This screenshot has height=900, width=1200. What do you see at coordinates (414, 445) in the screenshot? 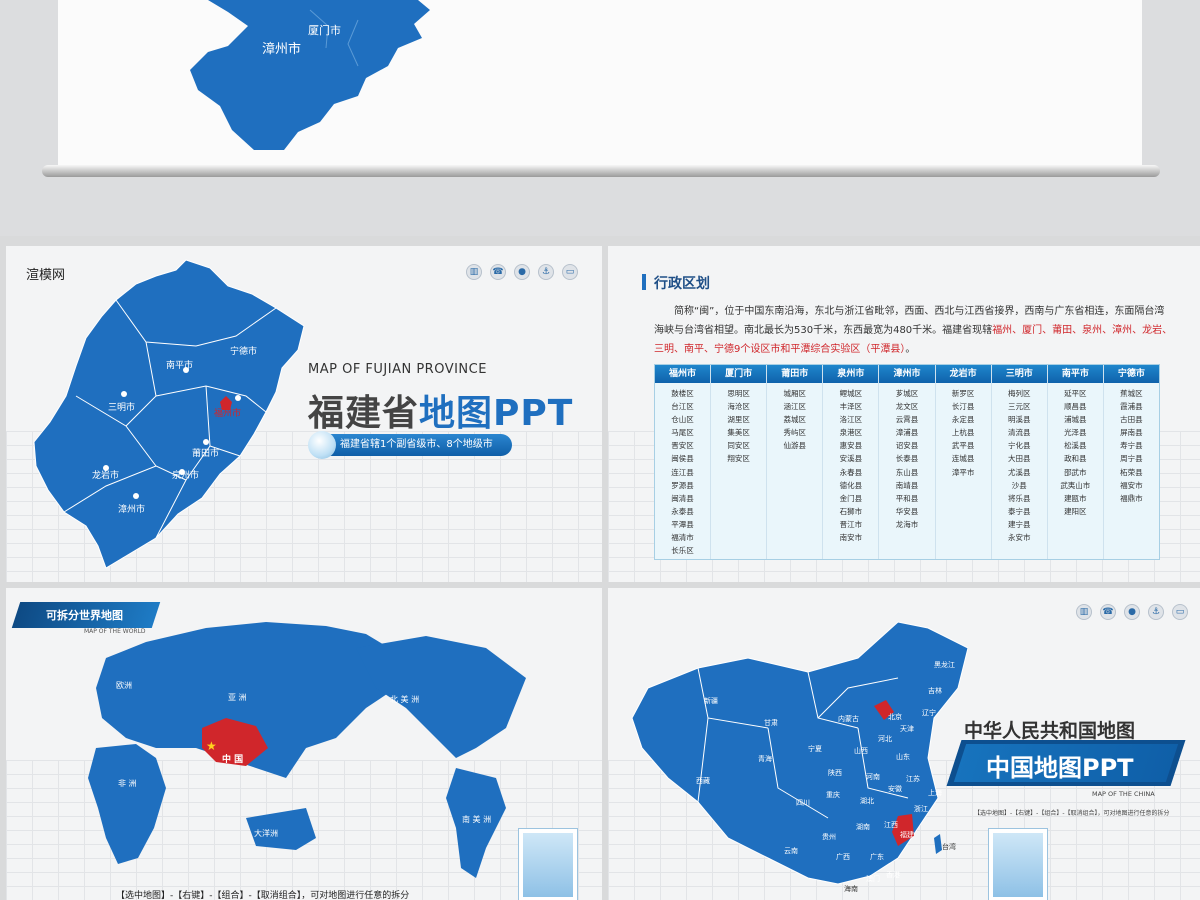
I see `info-pill: 福建省辖1个副省级市、8个地级市` at bounding box center [414, 445].